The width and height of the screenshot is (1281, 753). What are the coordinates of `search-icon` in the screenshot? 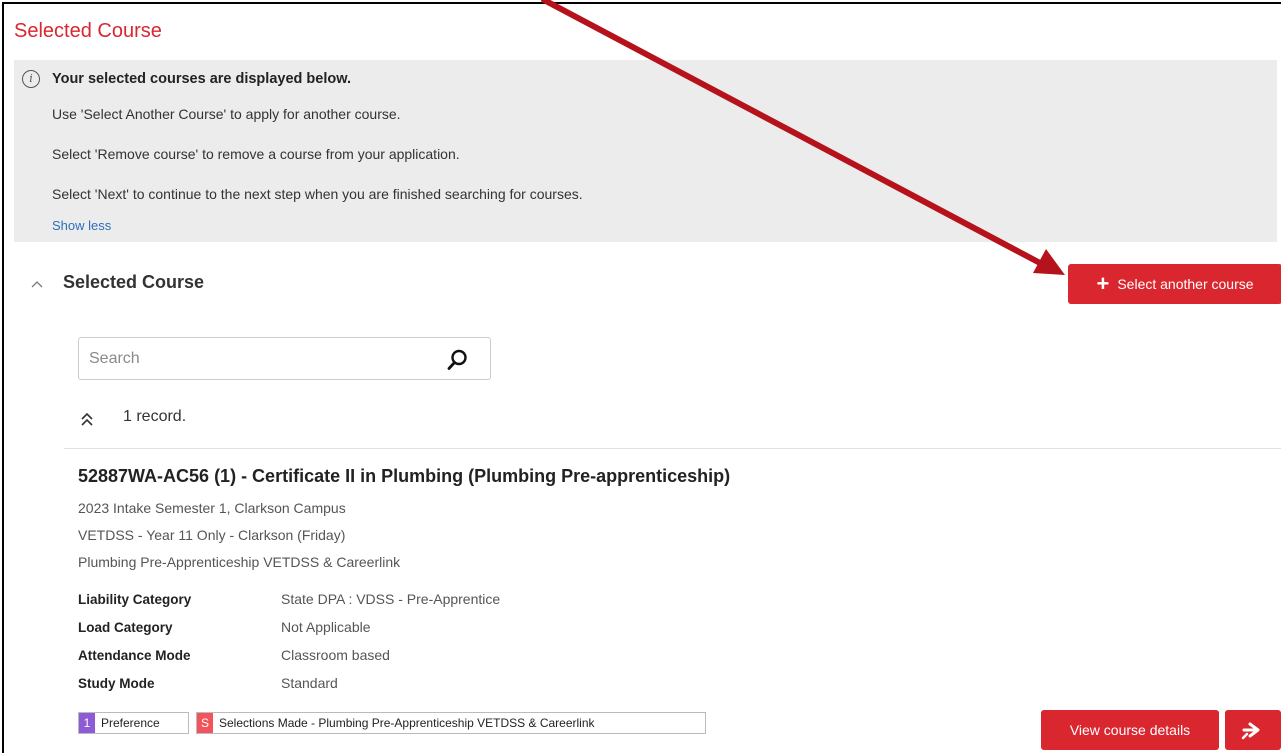 It's located at (457, 360).